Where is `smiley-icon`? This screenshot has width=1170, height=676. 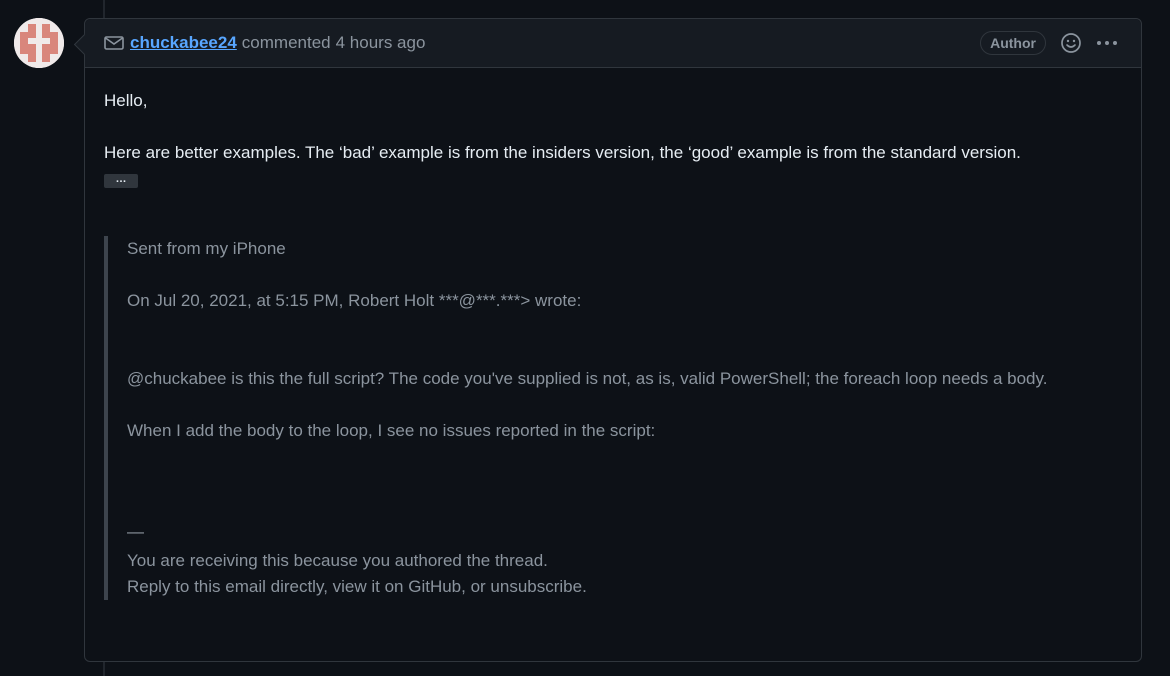 smiley-icon is located at coordinates (1071, 43).